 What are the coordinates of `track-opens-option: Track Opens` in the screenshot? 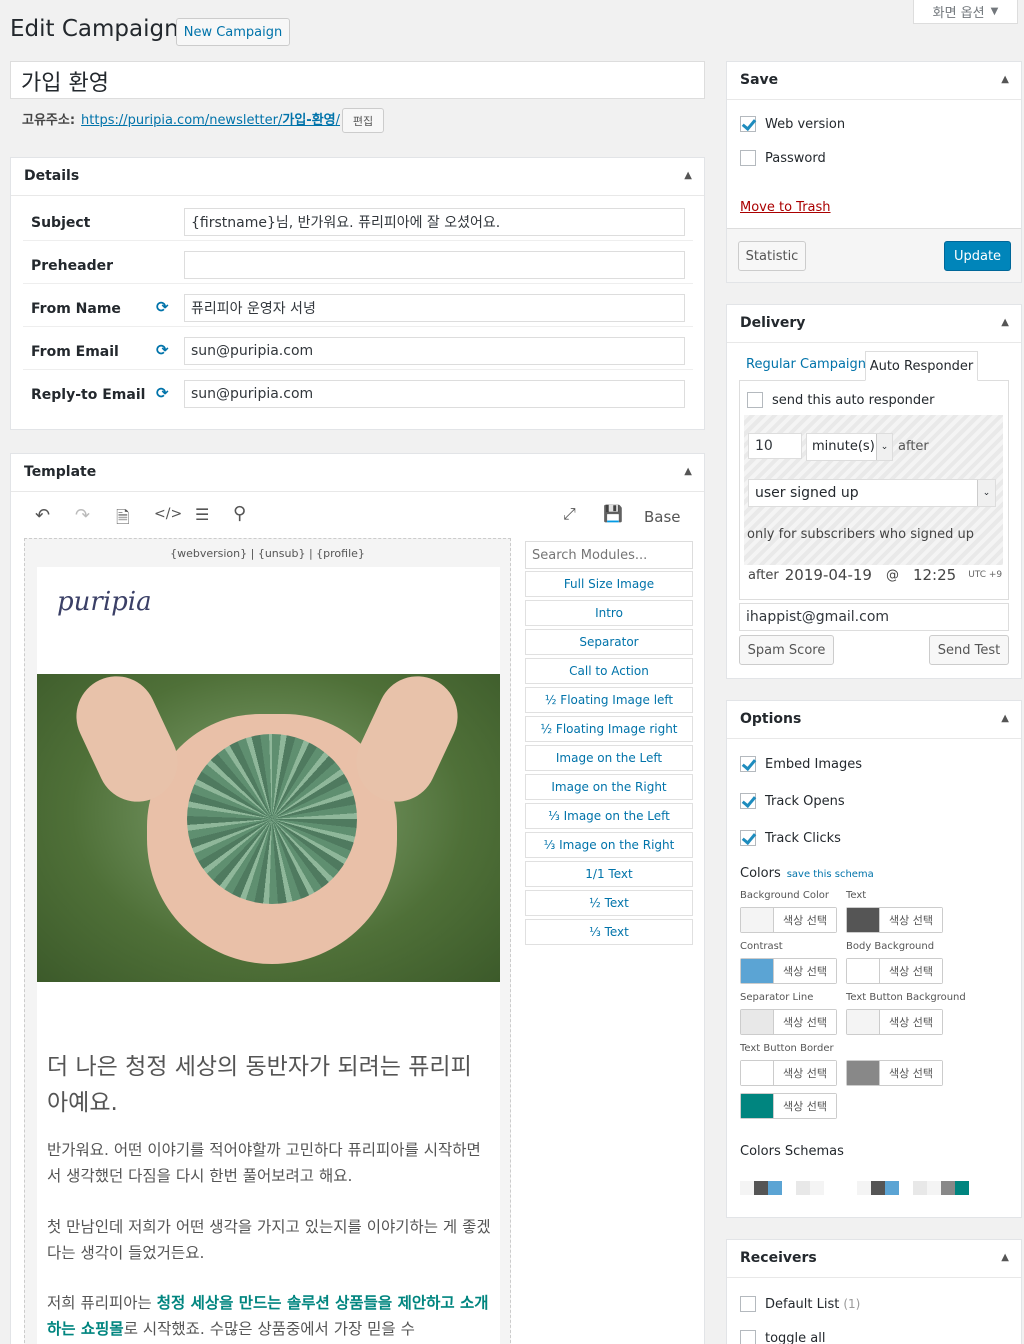 It's located at (792, 801).